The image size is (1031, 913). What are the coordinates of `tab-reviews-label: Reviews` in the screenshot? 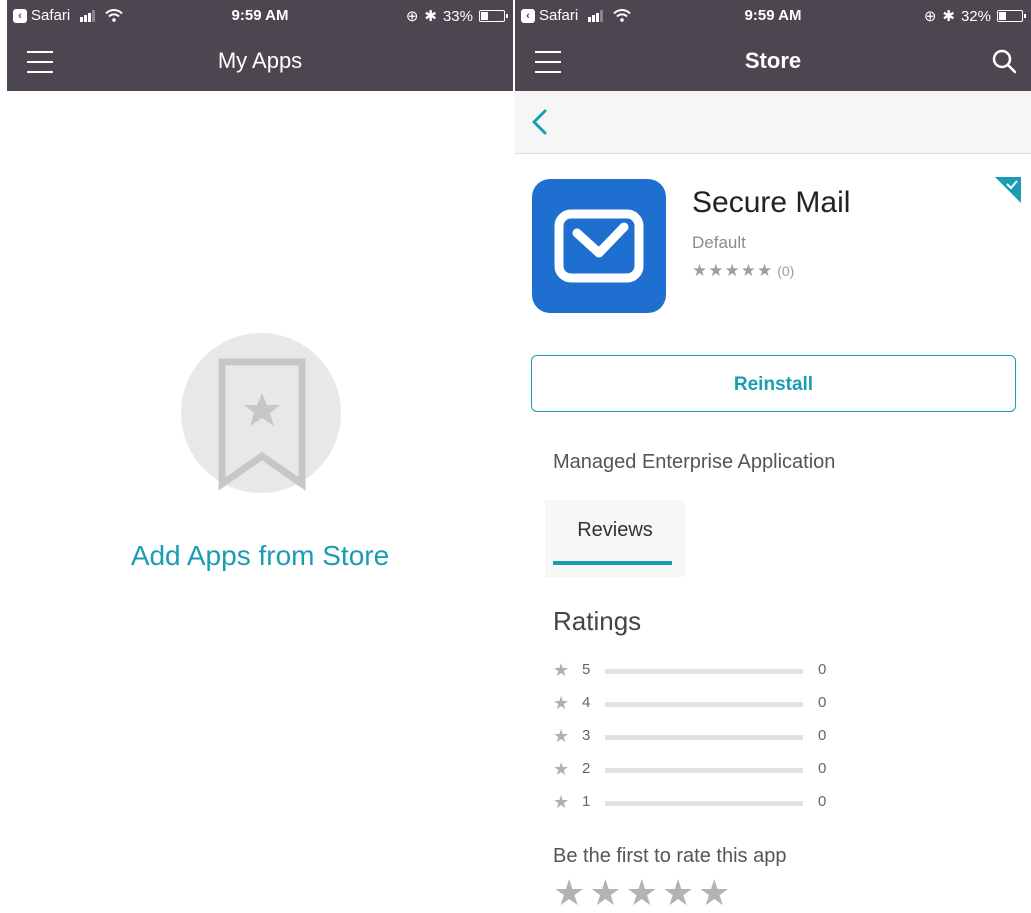 It's located at (615, 530).